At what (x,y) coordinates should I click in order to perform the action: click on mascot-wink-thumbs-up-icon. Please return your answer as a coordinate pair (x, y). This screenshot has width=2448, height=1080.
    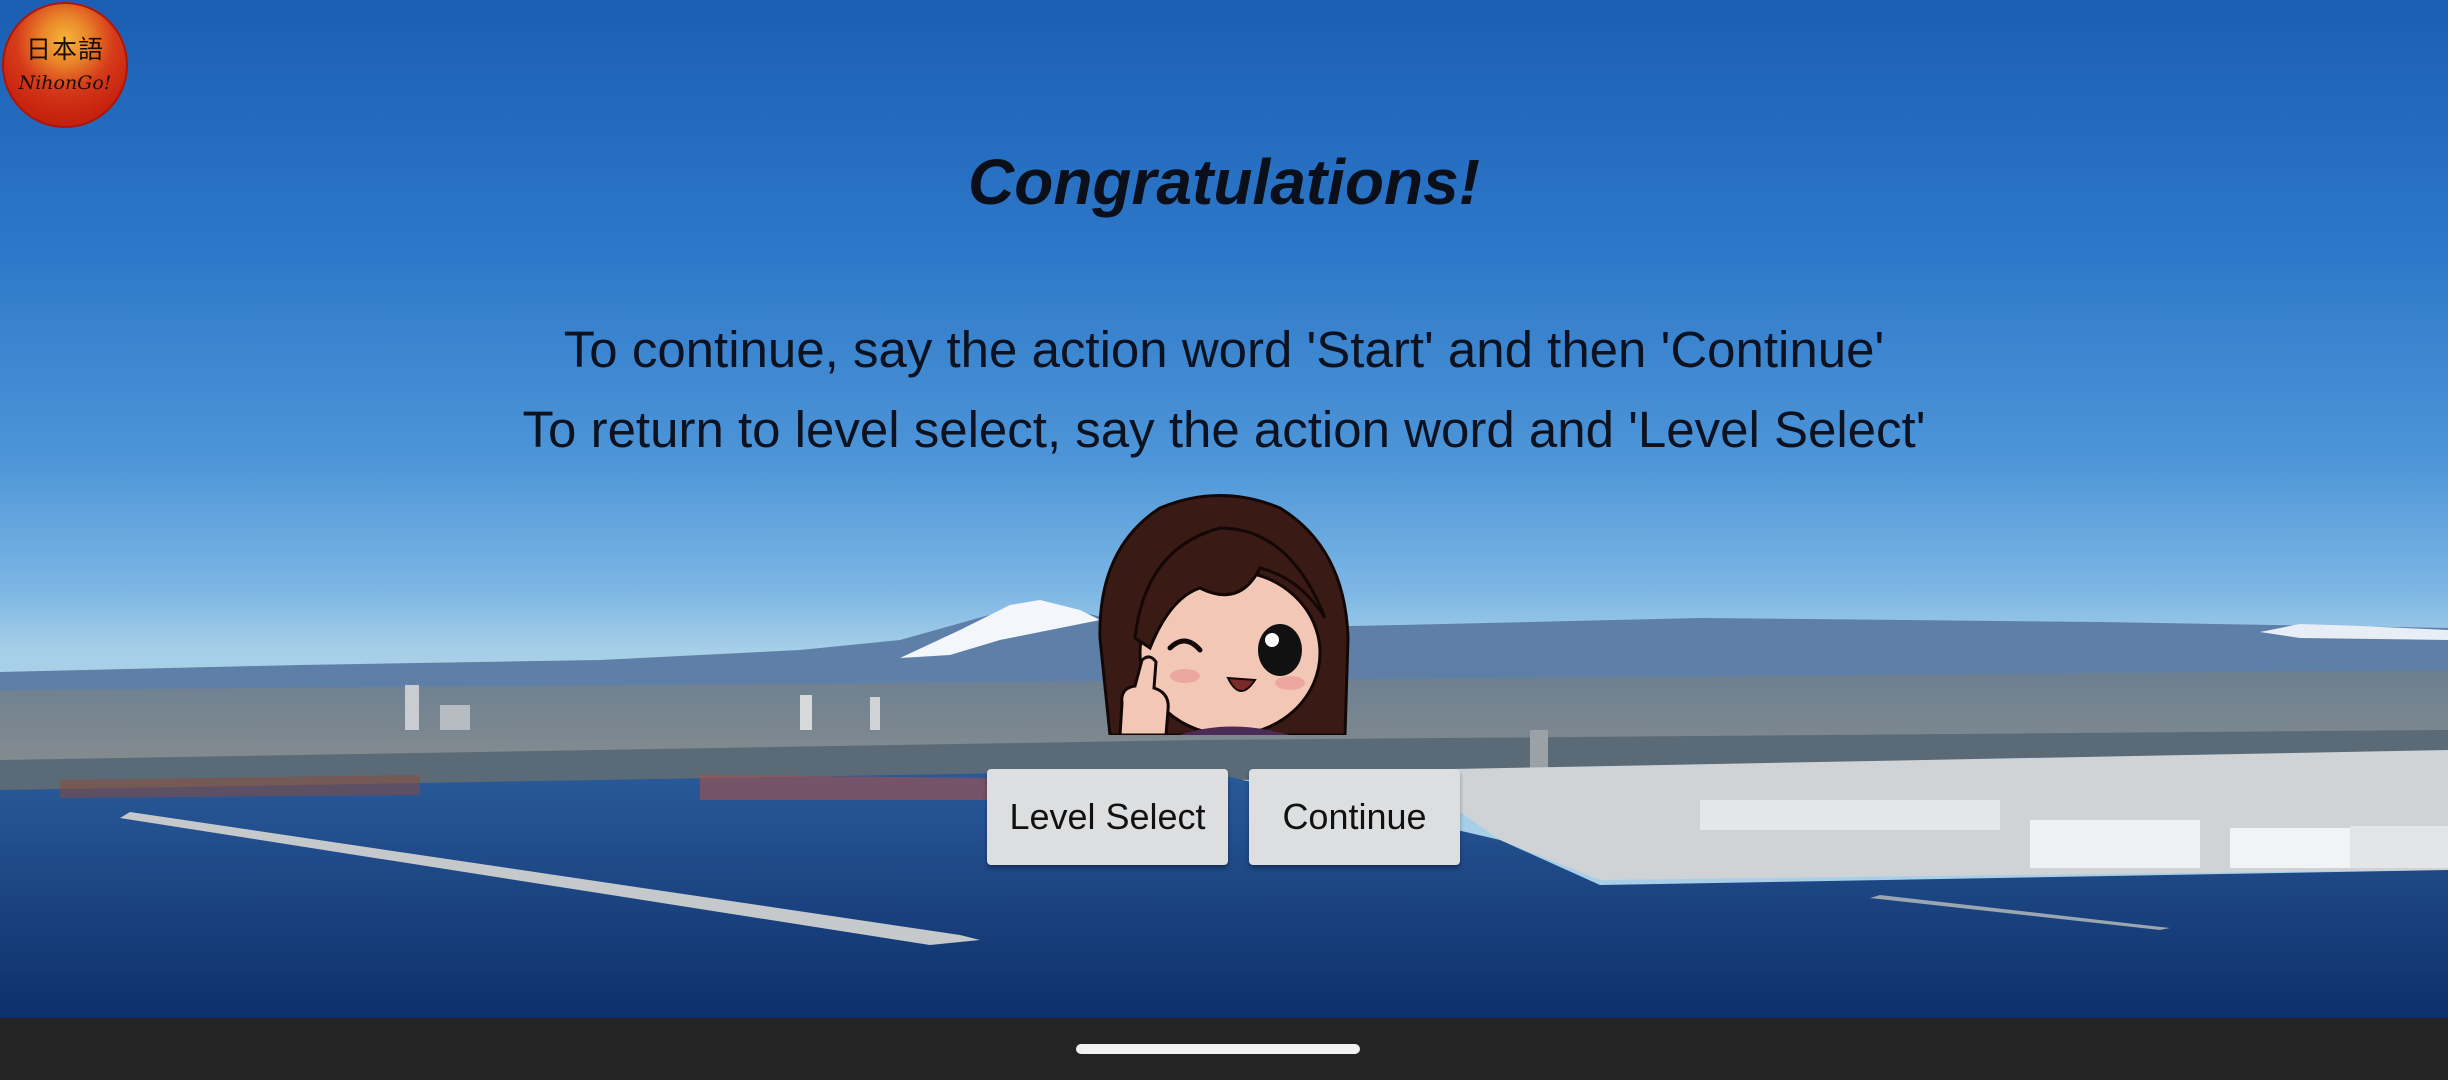
    Looking at the image, I should click on (1224, 614).